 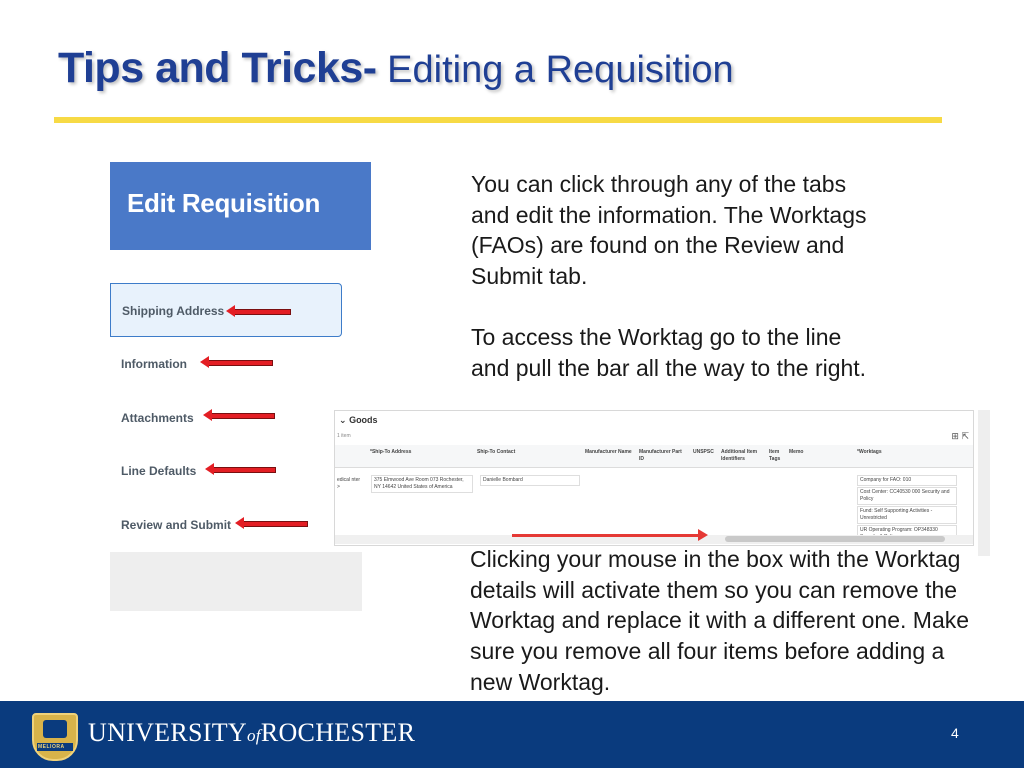 I want to click on tab-label: Attachments, so click(x=157, y=418).